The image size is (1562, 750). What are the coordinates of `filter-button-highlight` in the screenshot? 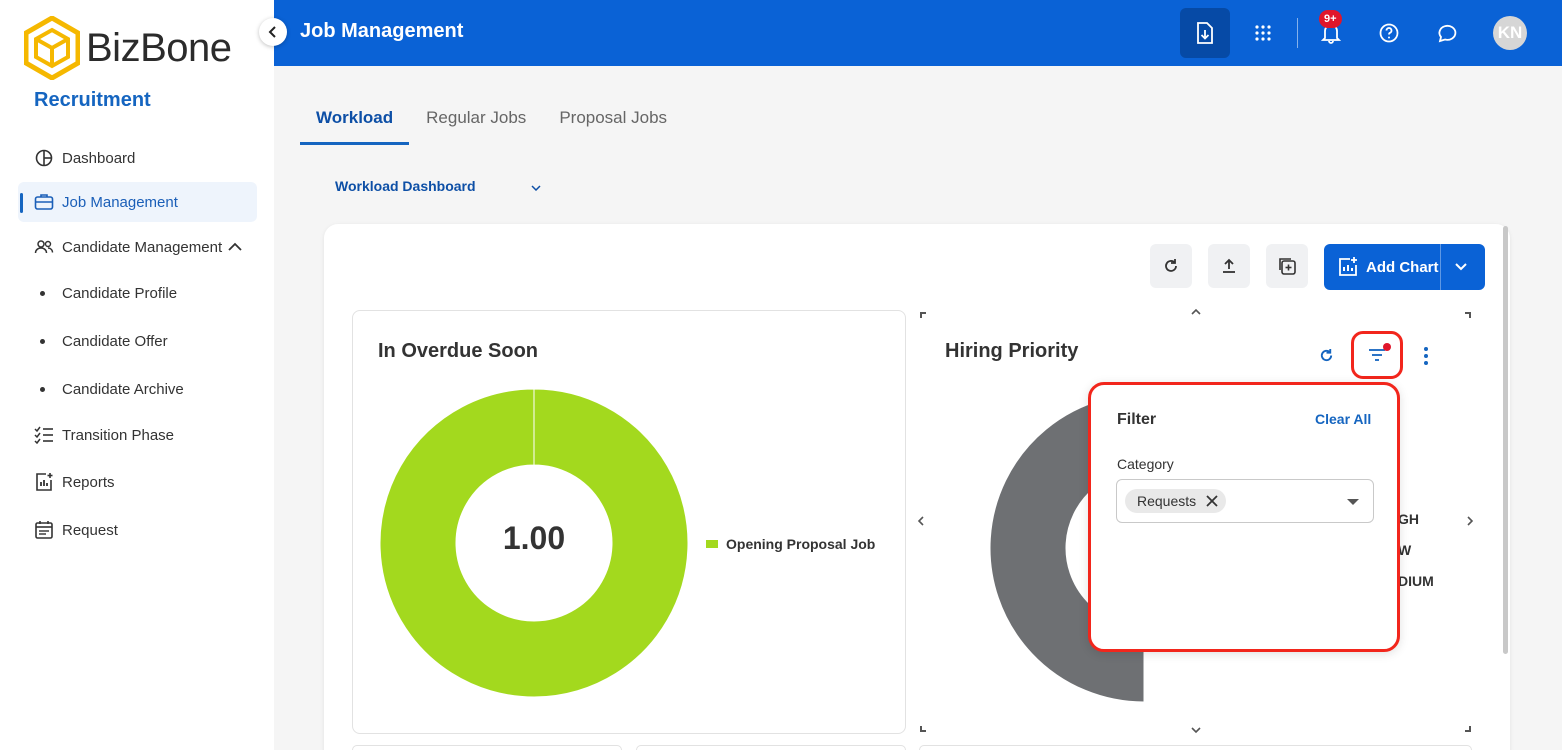 It's located at (1377, 355).